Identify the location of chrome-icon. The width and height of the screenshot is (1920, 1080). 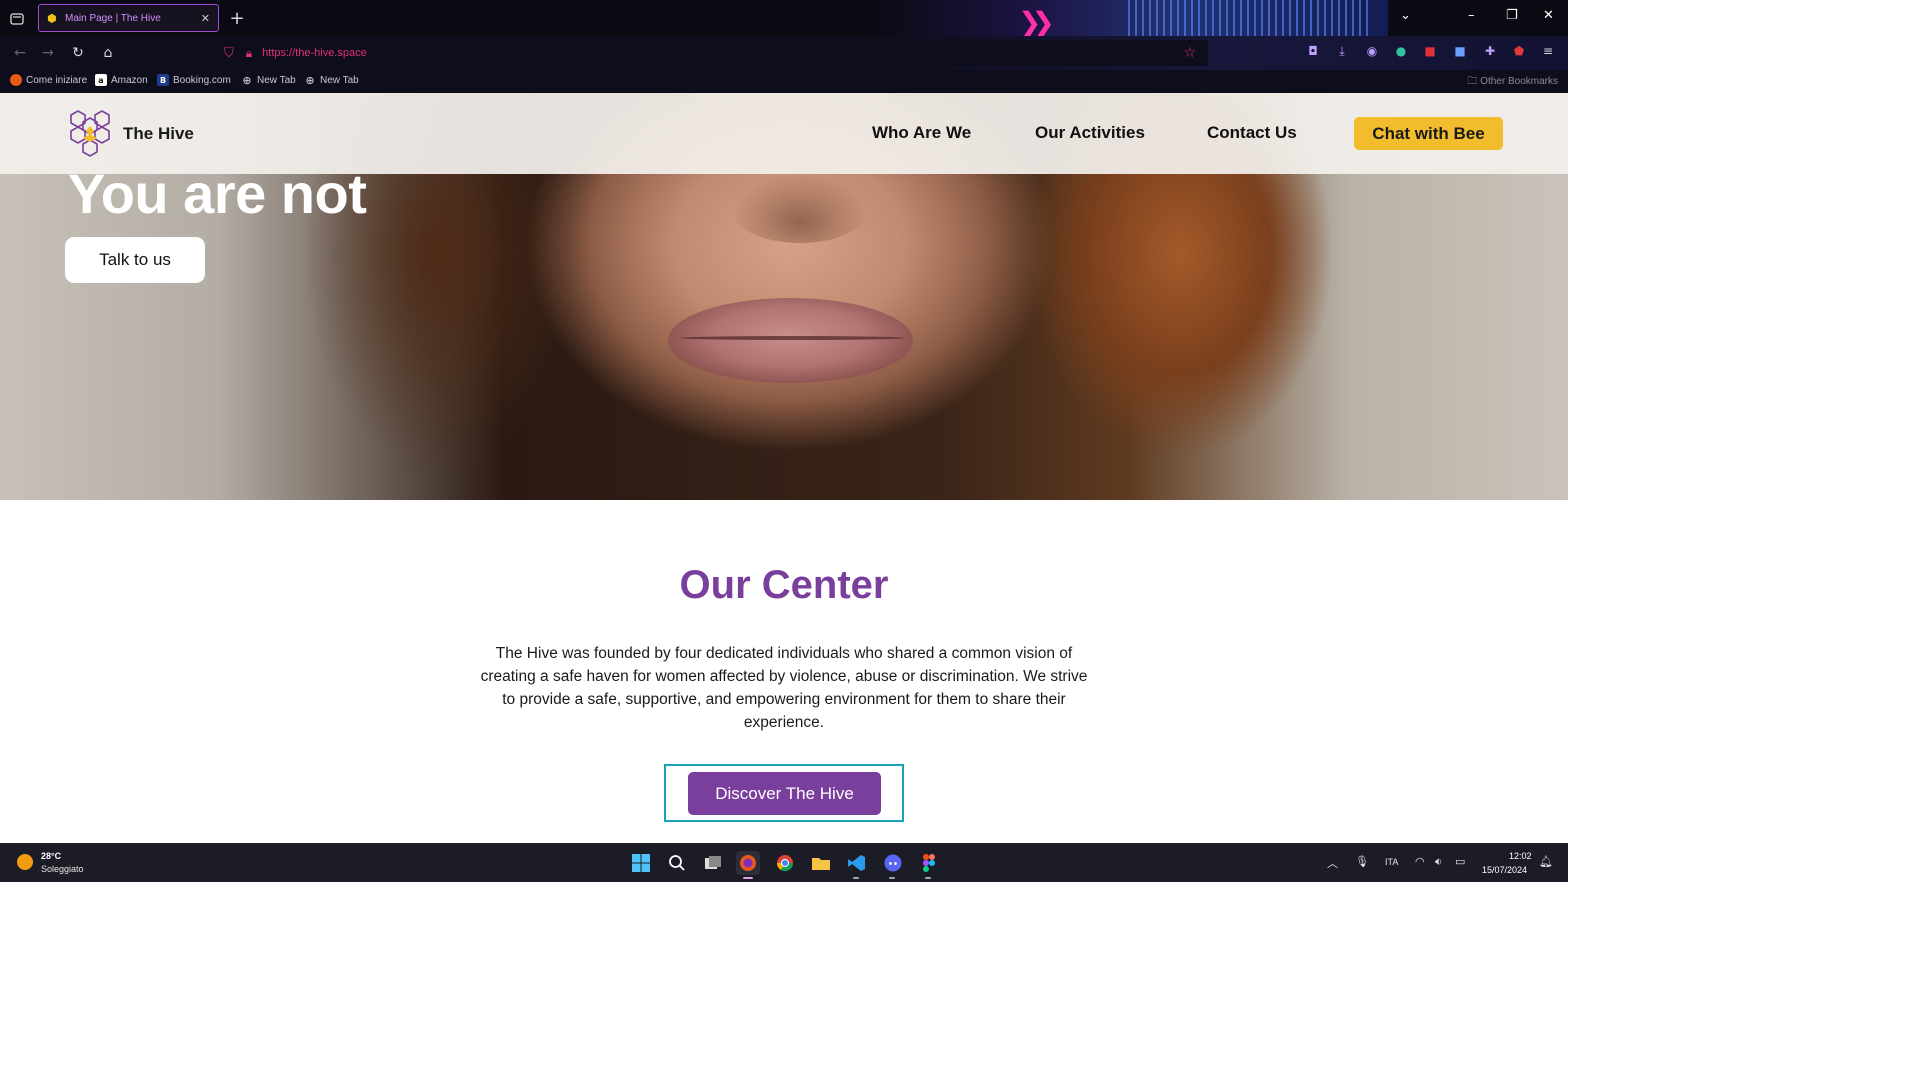
(785, 863).